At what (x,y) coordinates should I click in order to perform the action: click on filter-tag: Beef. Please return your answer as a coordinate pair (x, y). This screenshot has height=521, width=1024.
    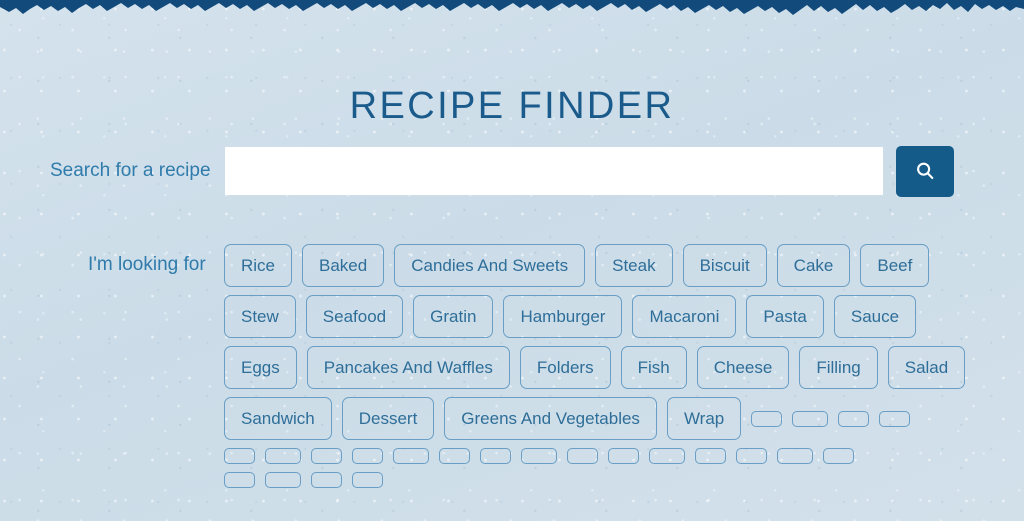
    Looking at the image, I should click on (895, 265).